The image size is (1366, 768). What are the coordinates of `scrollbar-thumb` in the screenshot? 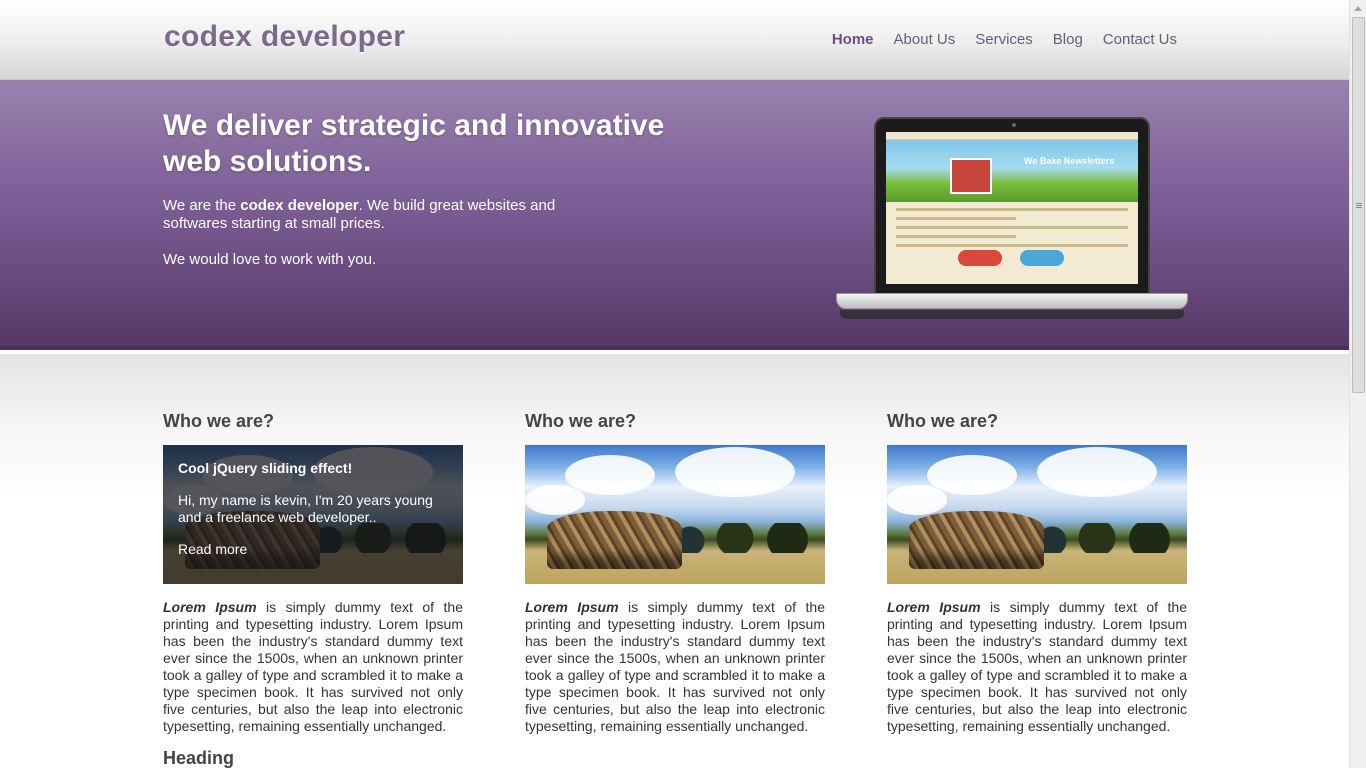 It's located at (1358, 205).